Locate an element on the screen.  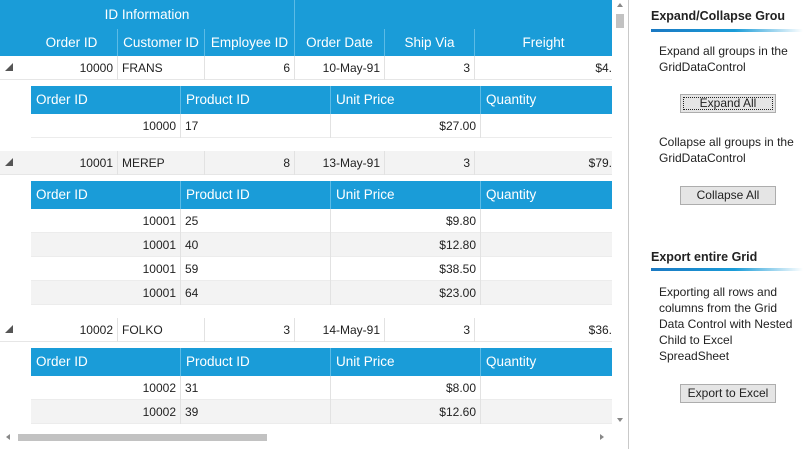
parent-row: 10002 FOLKO 3 14-May-91 3 $36. is located at coordinates (306, 330).